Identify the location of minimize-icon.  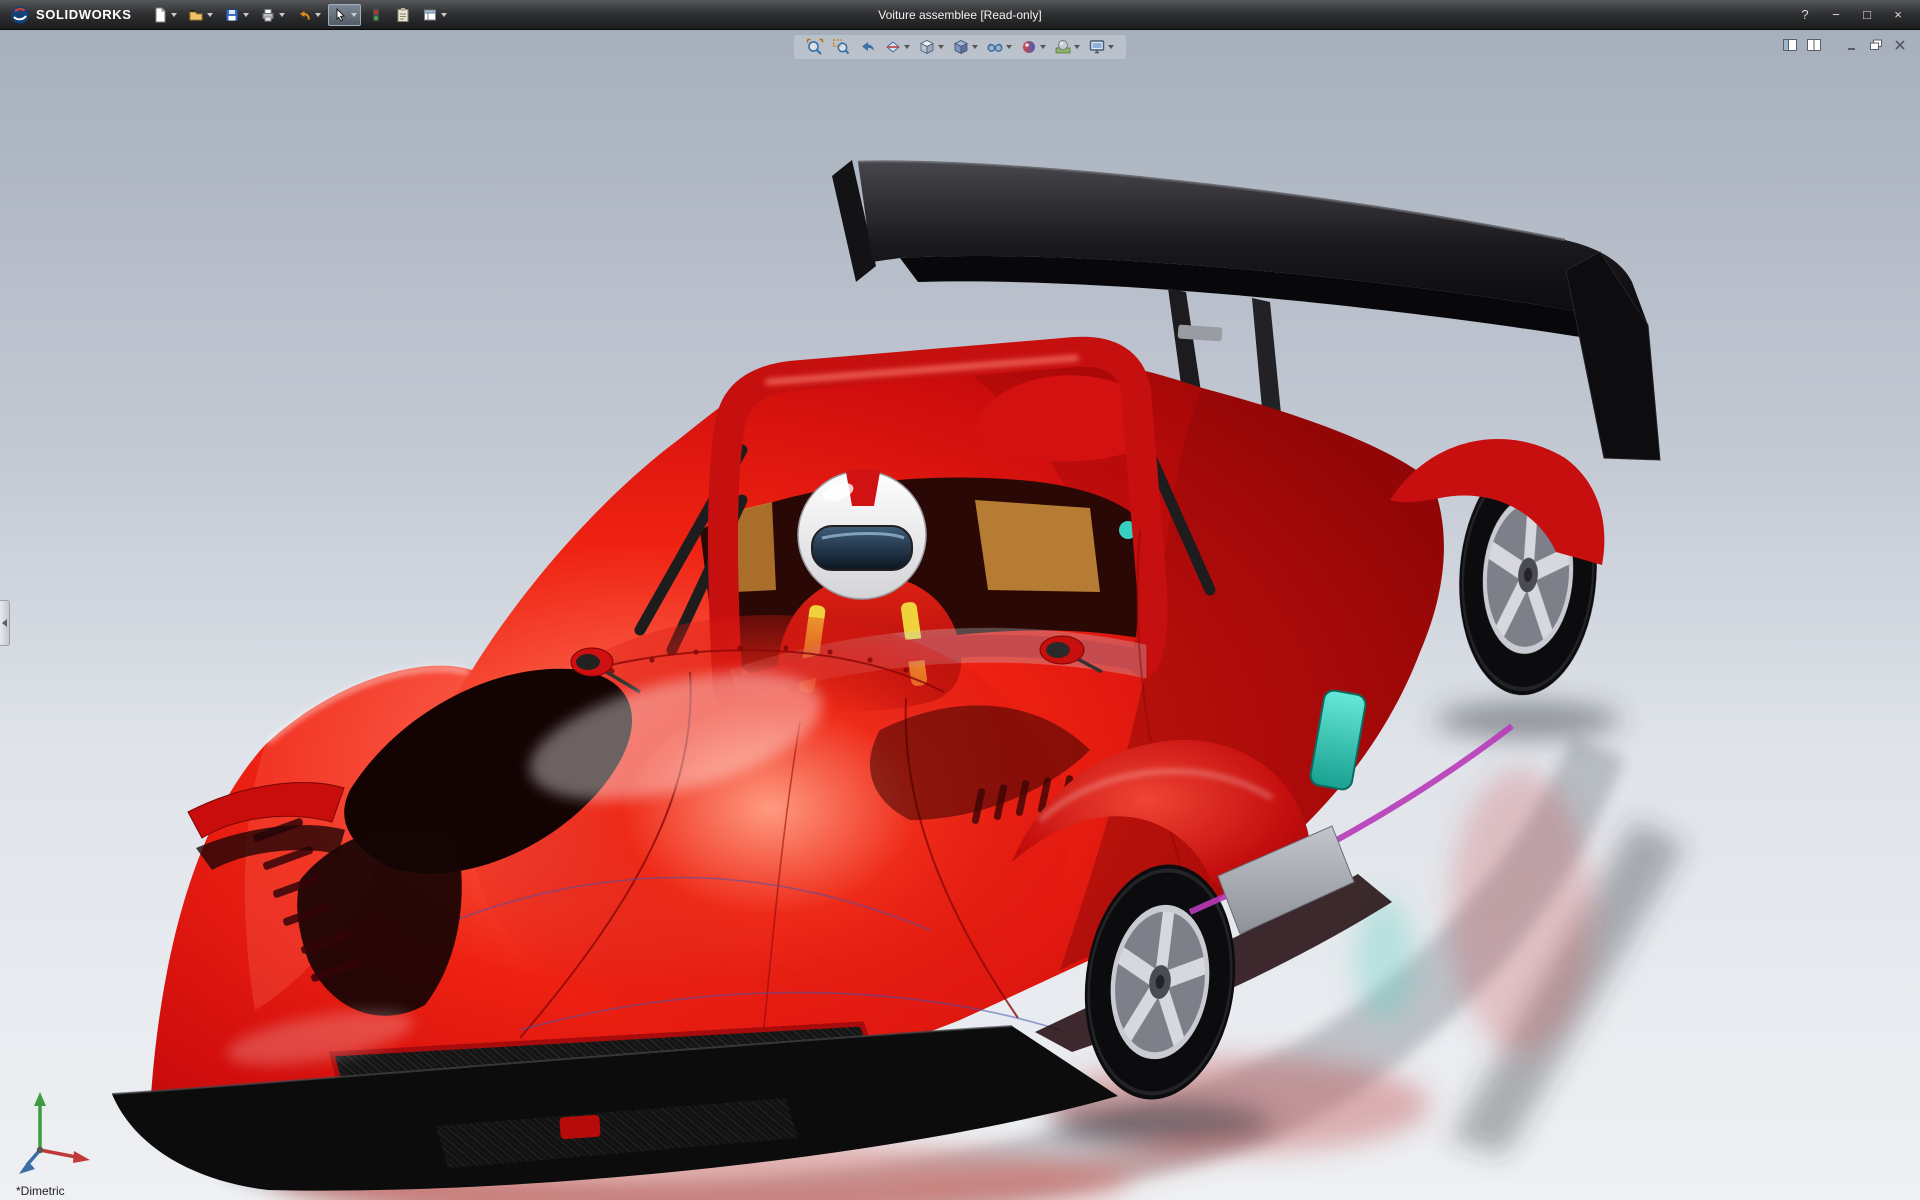
(1851, 49).